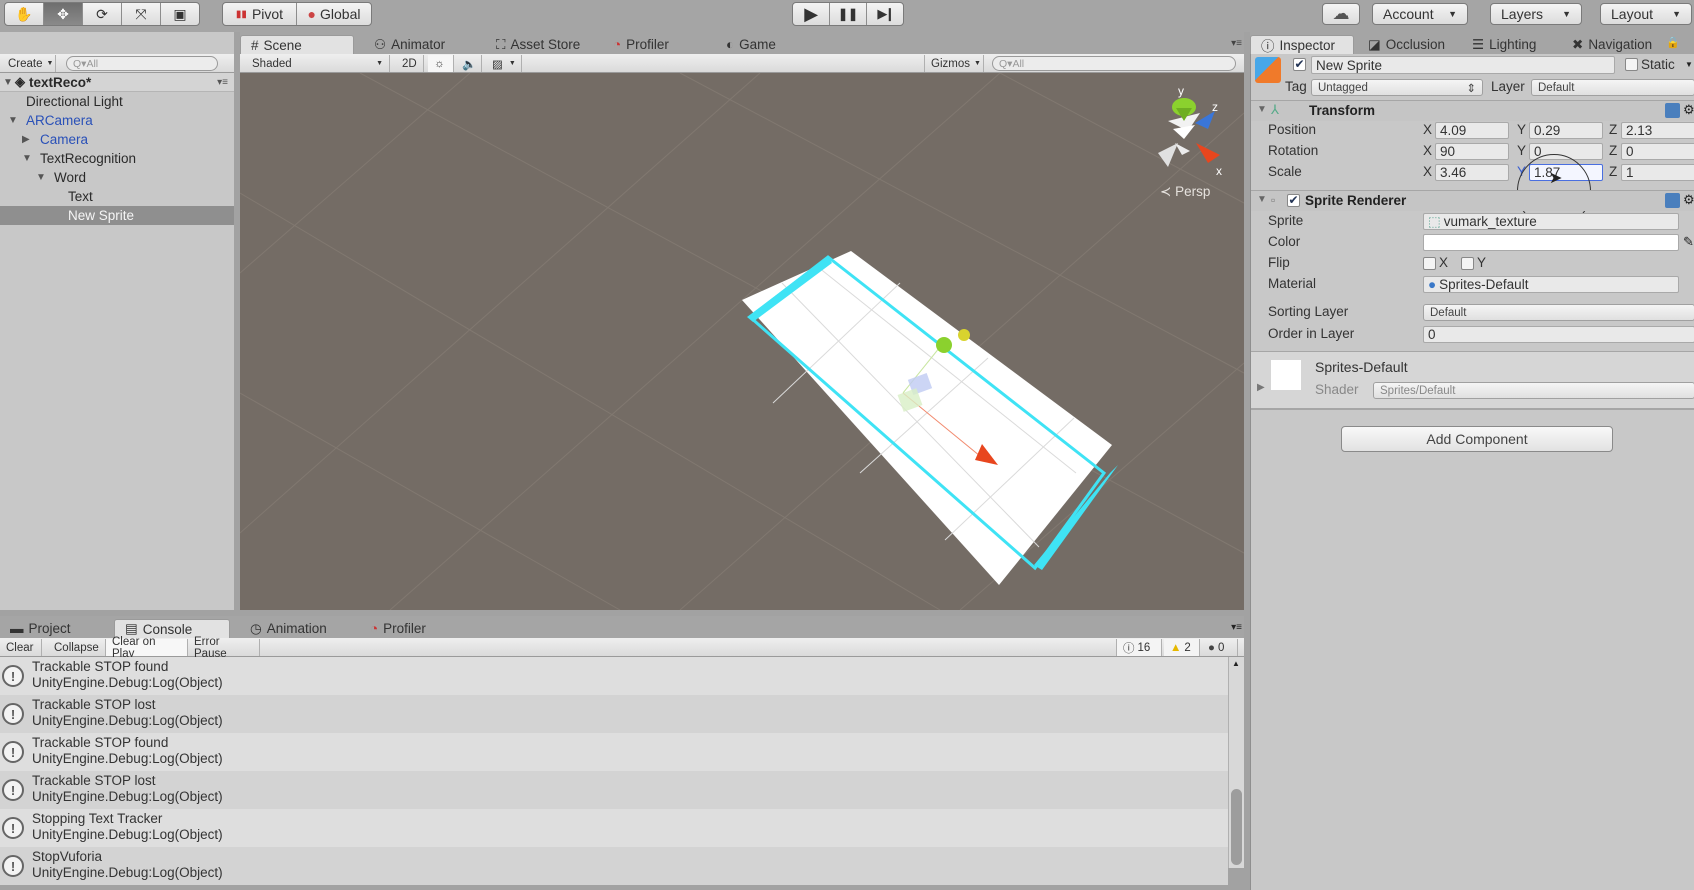 This screenshot has width=1694, height=890. What do you see at coordinates (28, 139) in the screenshot?
I see `expand-arrow-icon: ▶` at bounding box center [28, 139].